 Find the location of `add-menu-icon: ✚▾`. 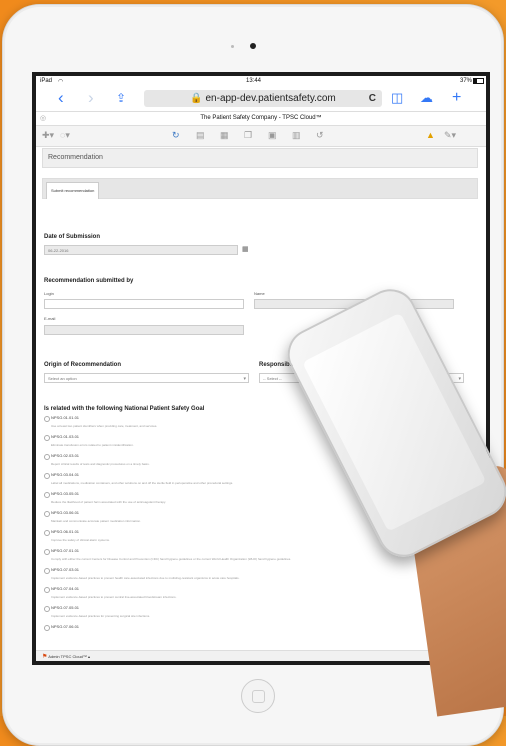

add-menu-icon: ✚▾ is located at coordinates (48, 135).